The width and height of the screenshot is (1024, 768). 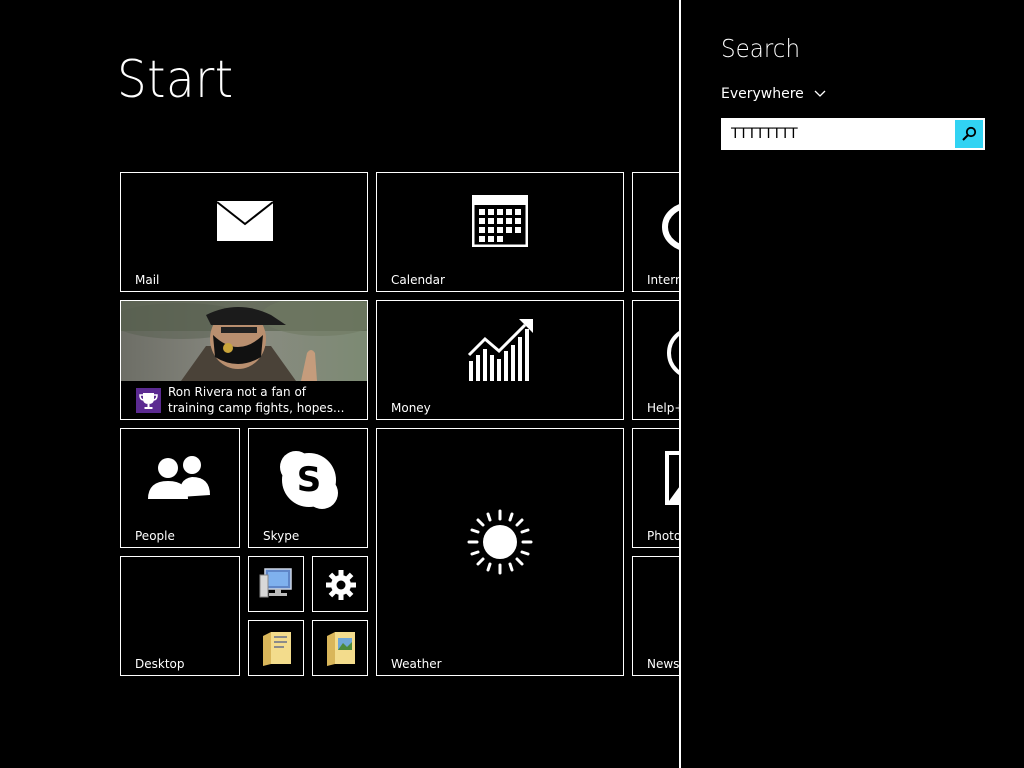 I want to click on chevron-down-icon, so click(x=820, y=93).